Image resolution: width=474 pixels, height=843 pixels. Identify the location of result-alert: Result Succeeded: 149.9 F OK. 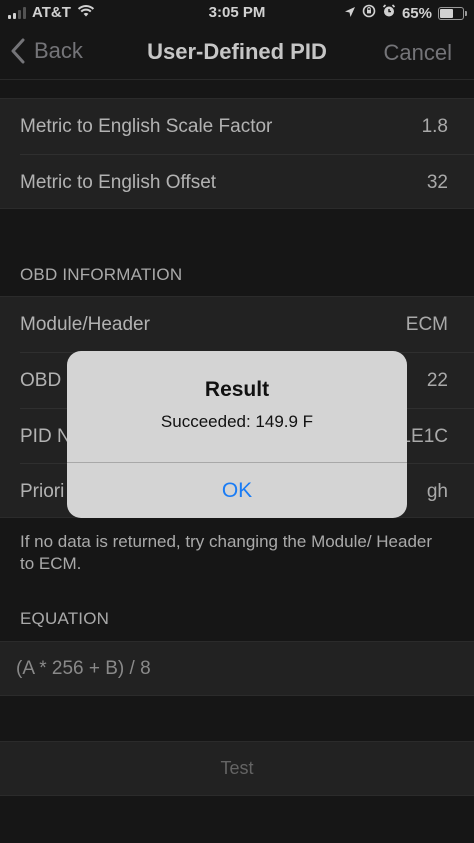
(237, 434).